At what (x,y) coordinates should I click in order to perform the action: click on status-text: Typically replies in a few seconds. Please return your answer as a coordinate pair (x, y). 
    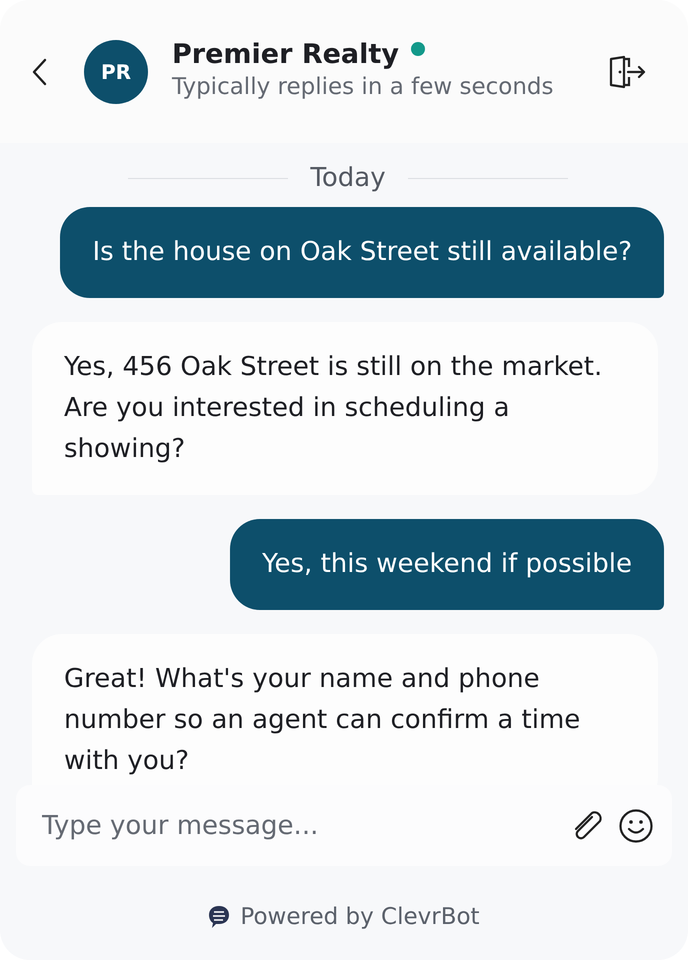
    Looking at the image, I should click on (363, 87).